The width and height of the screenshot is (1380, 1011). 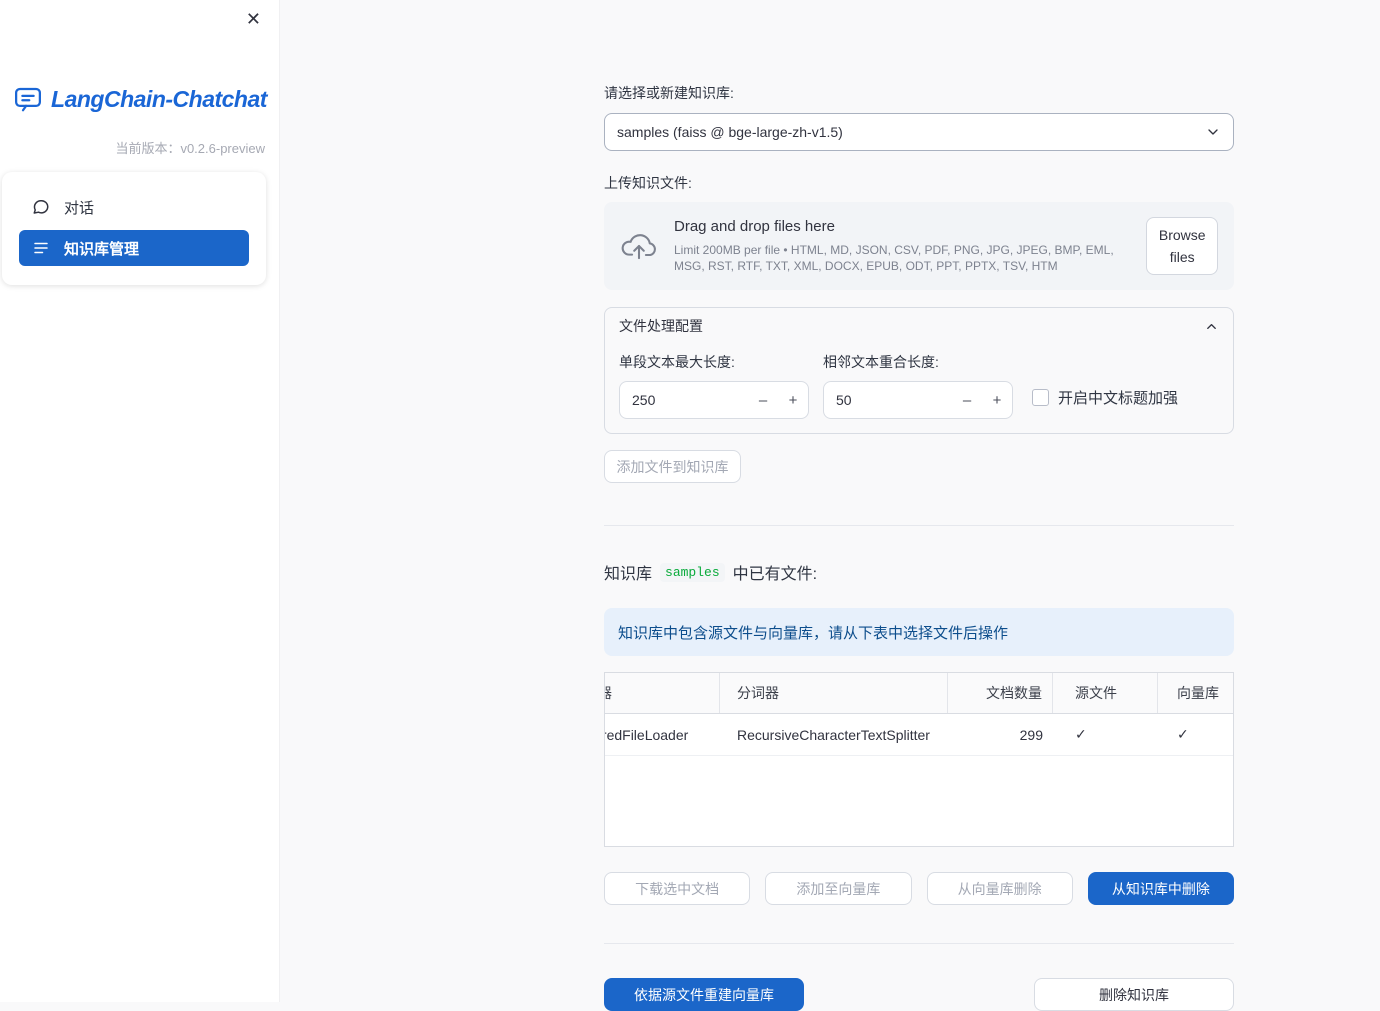 I want to click on sidebar-item-label: 对话, so click(x=79, y=208).